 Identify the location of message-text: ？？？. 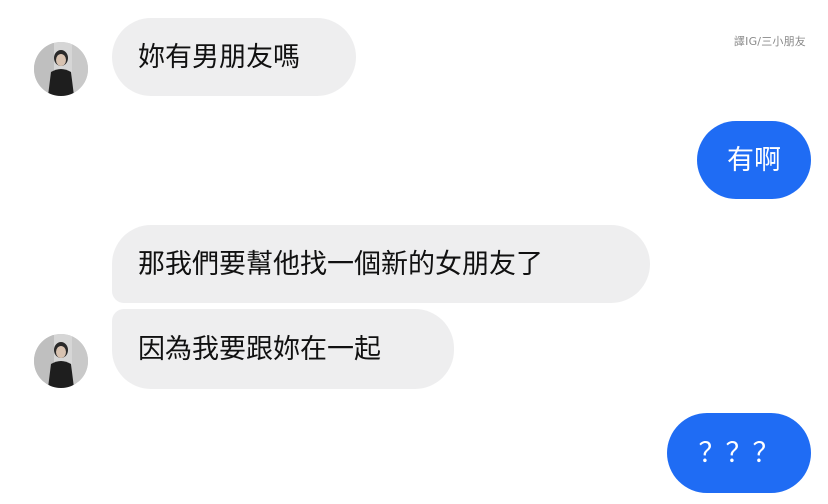
(739, 453).